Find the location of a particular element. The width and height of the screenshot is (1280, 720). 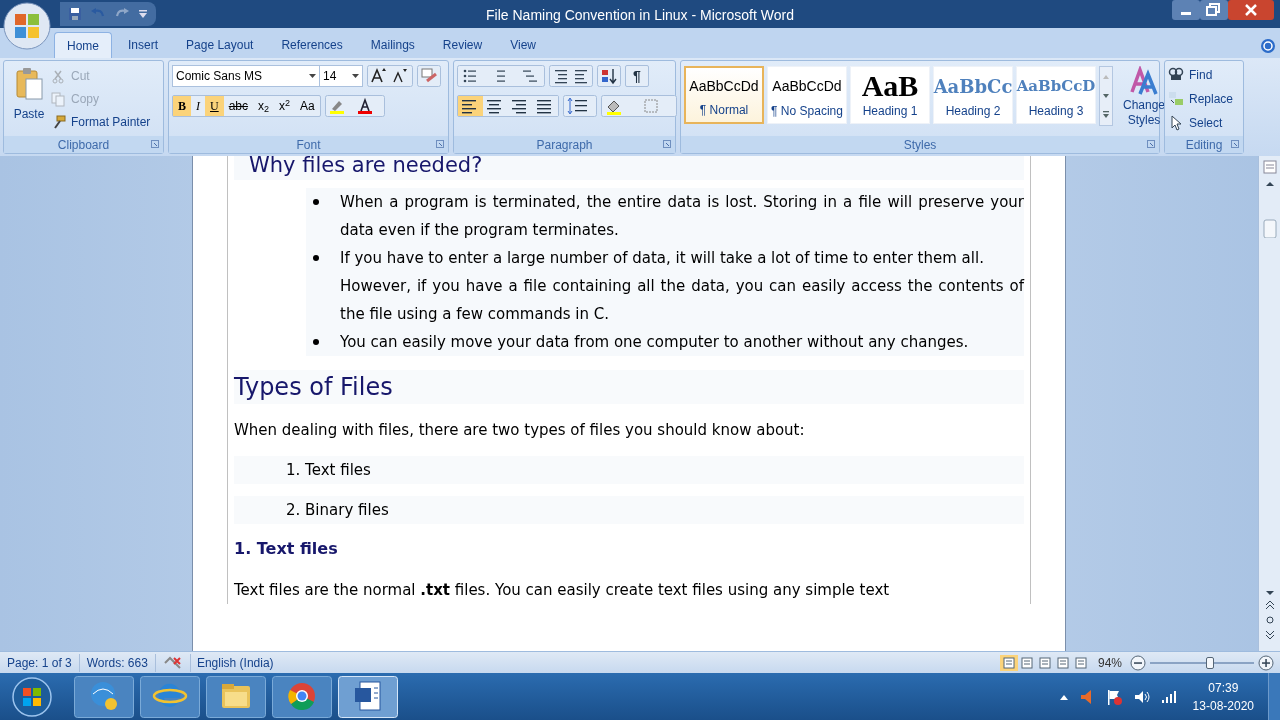

style-gallery-item: AaB Heading 1 is located at coordinates (890, 95).